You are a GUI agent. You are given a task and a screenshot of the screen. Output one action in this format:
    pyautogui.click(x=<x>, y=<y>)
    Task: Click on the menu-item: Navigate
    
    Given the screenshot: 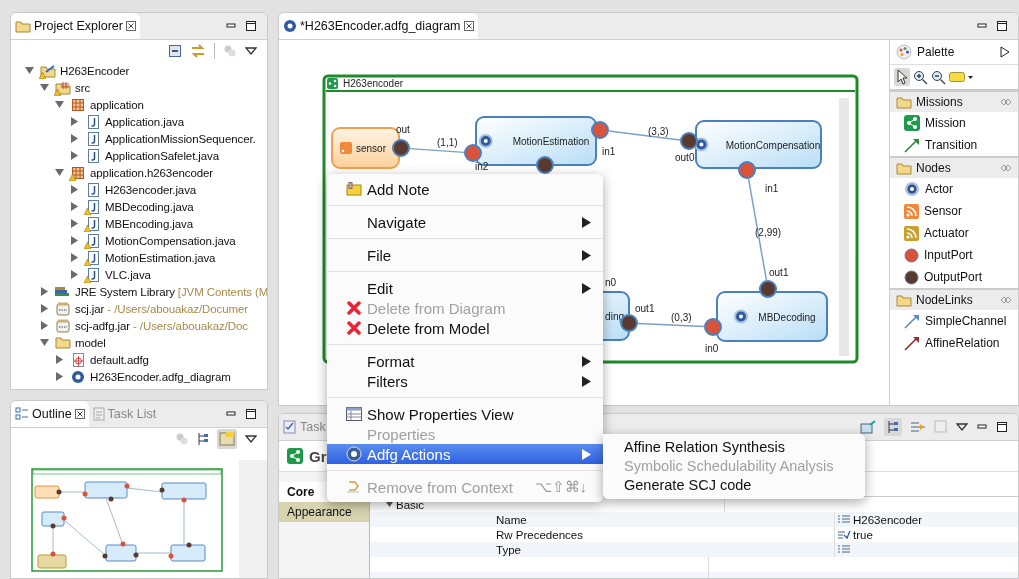 What is the action you would take?
    pyautogui.click(x=465, y=222)
    